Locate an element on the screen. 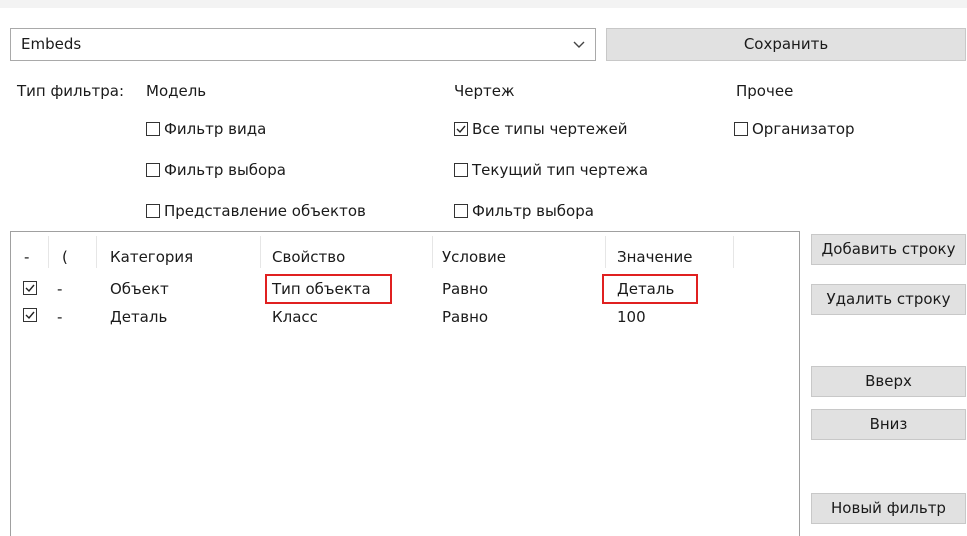 Image resolution: width=967 pixels, height=536 pixels. checkbox-view-filter: Фильтр вида is located at coordinates (206, 129).